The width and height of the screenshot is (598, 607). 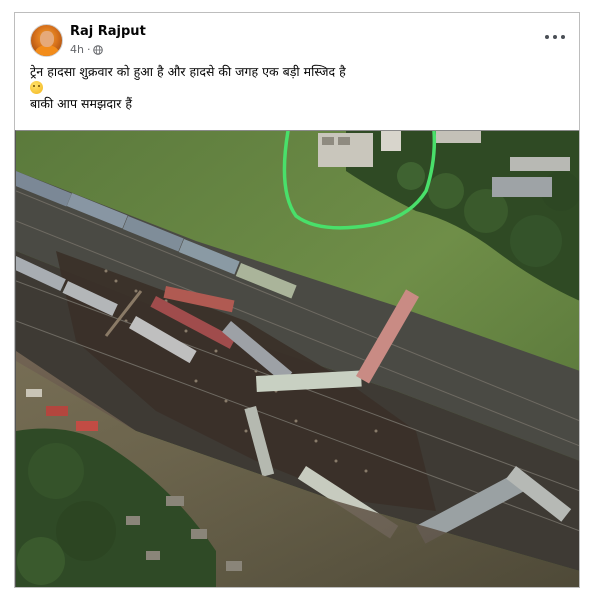 What do you see at coordinates (547, 37) in the screenshot?
I see `more-horizontal-icon` at bounding box center [547, 37].